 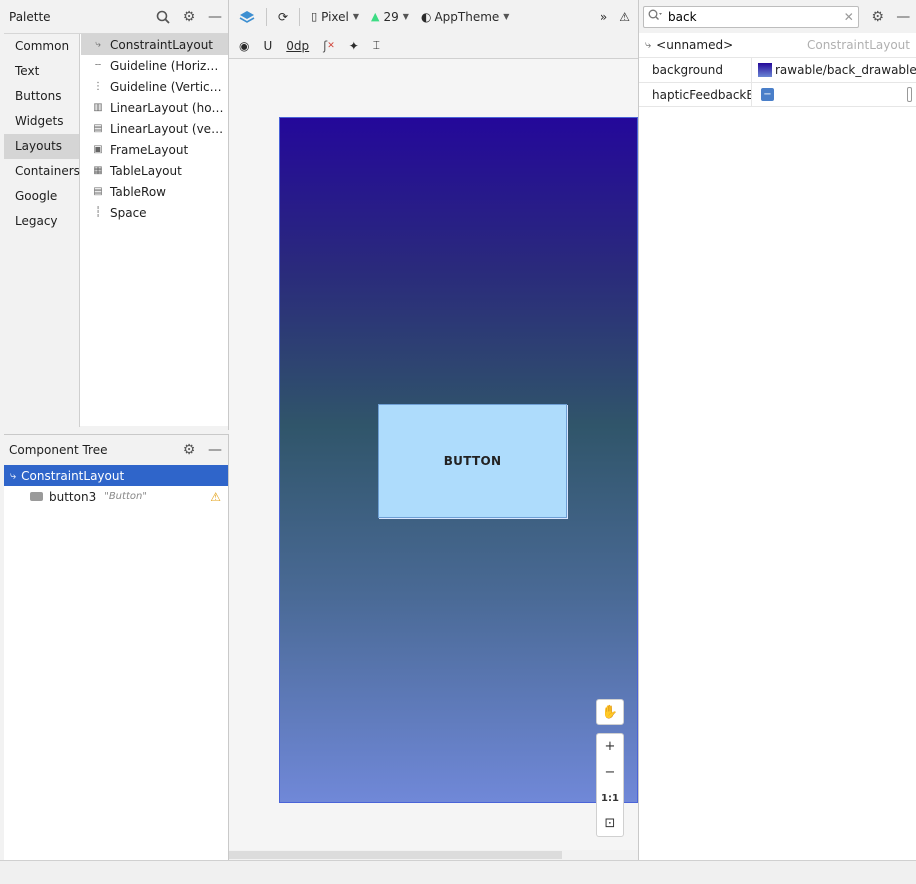 What do you see at coordinates (603, 17) in the screenshot?
I see `overflow-icon: »` at bounding box center [603, 17].